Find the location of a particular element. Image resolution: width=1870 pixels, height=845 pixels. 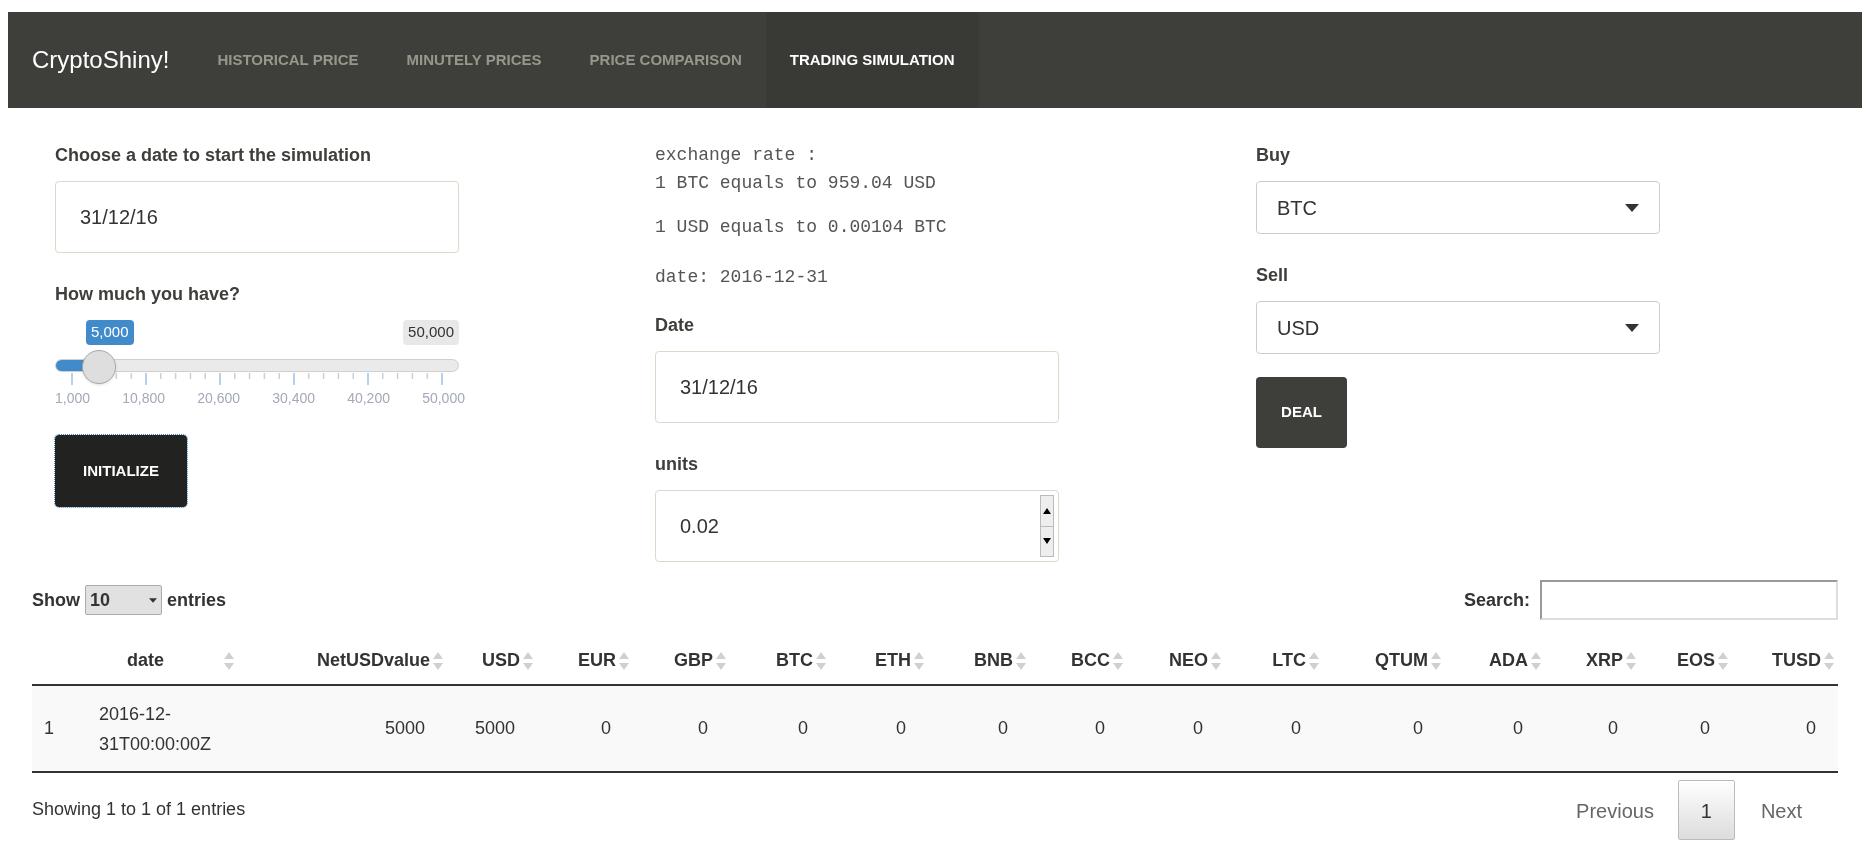

slider-tick-label: 1,000 is located at coordinates (73, 398).